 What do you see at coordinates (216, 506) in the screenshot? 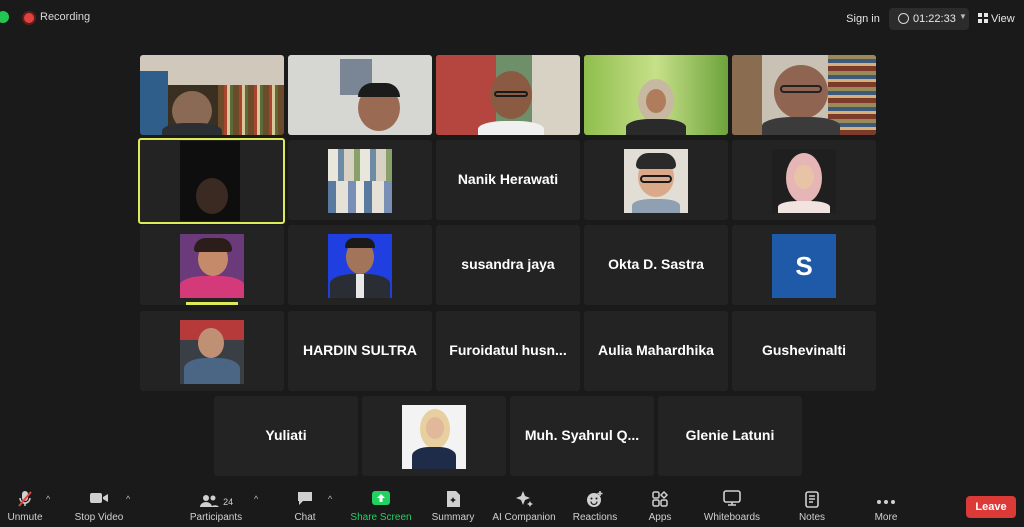
I see `participants-button: 24 Participants` at bounding box center [216, 506].